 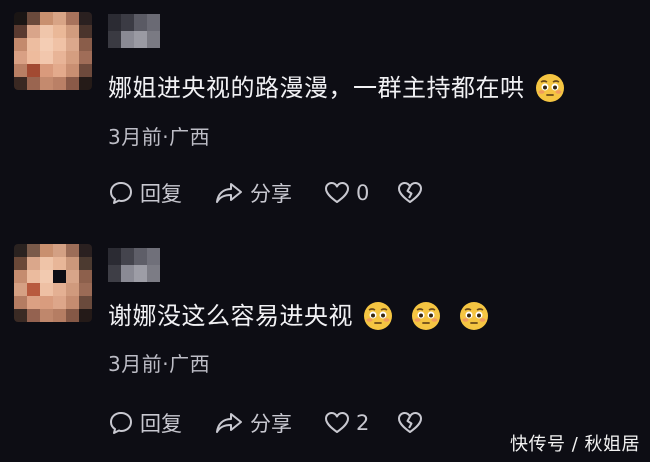 What do you see at coordinates (574, 444) in the screenshot?
I see `watermark: 快传号 / 秋姐居` at bounding box center [574, 444].